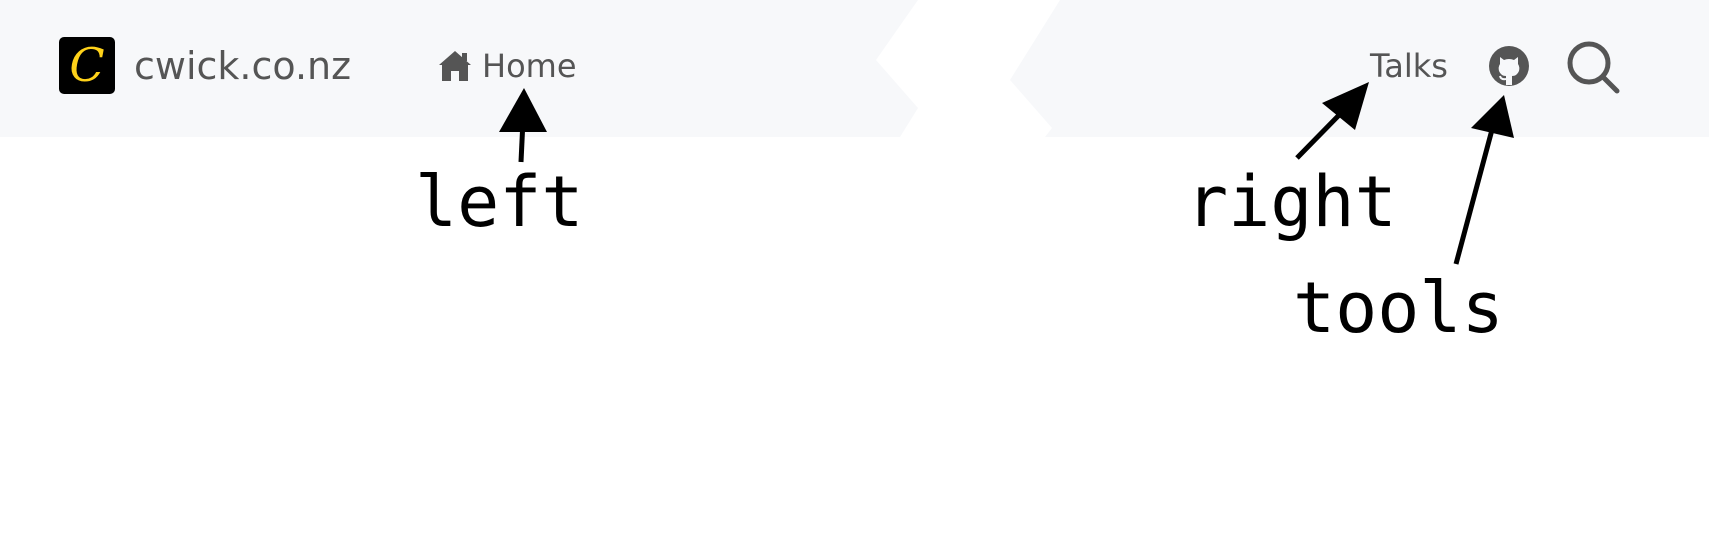  What do you see at coordinates (1509, 66) in the screenshot?
I see `github-icon` at bounding box center [1509, 66].